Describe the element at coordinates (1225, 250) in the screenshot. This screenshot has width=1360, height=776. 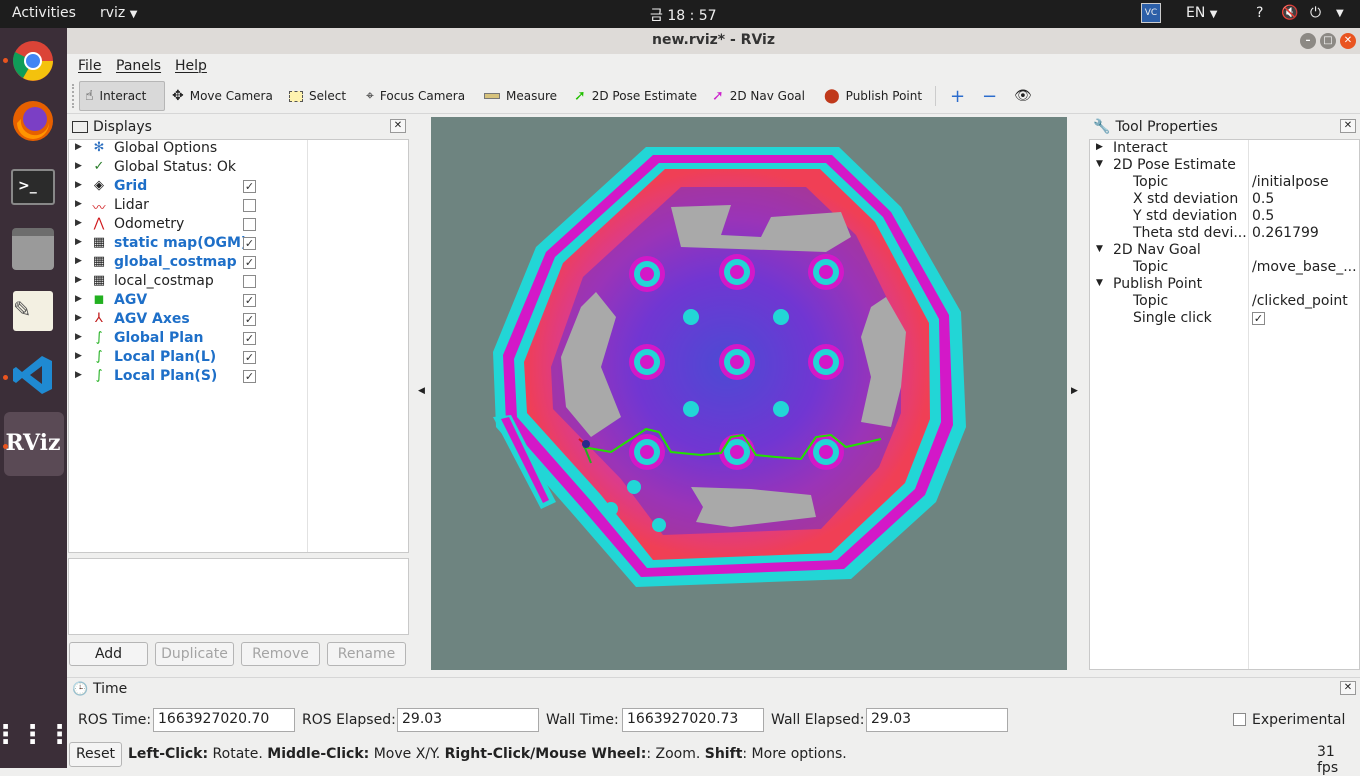
I see `prop-nav-goal: ▼ 2D Nav Goal` at that location.